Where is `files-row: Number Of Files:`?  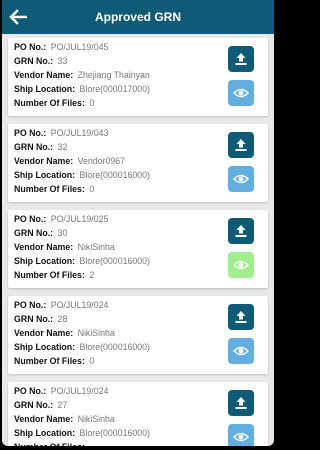
files-row: Number Of Files: is located at coordinates (50, 443).